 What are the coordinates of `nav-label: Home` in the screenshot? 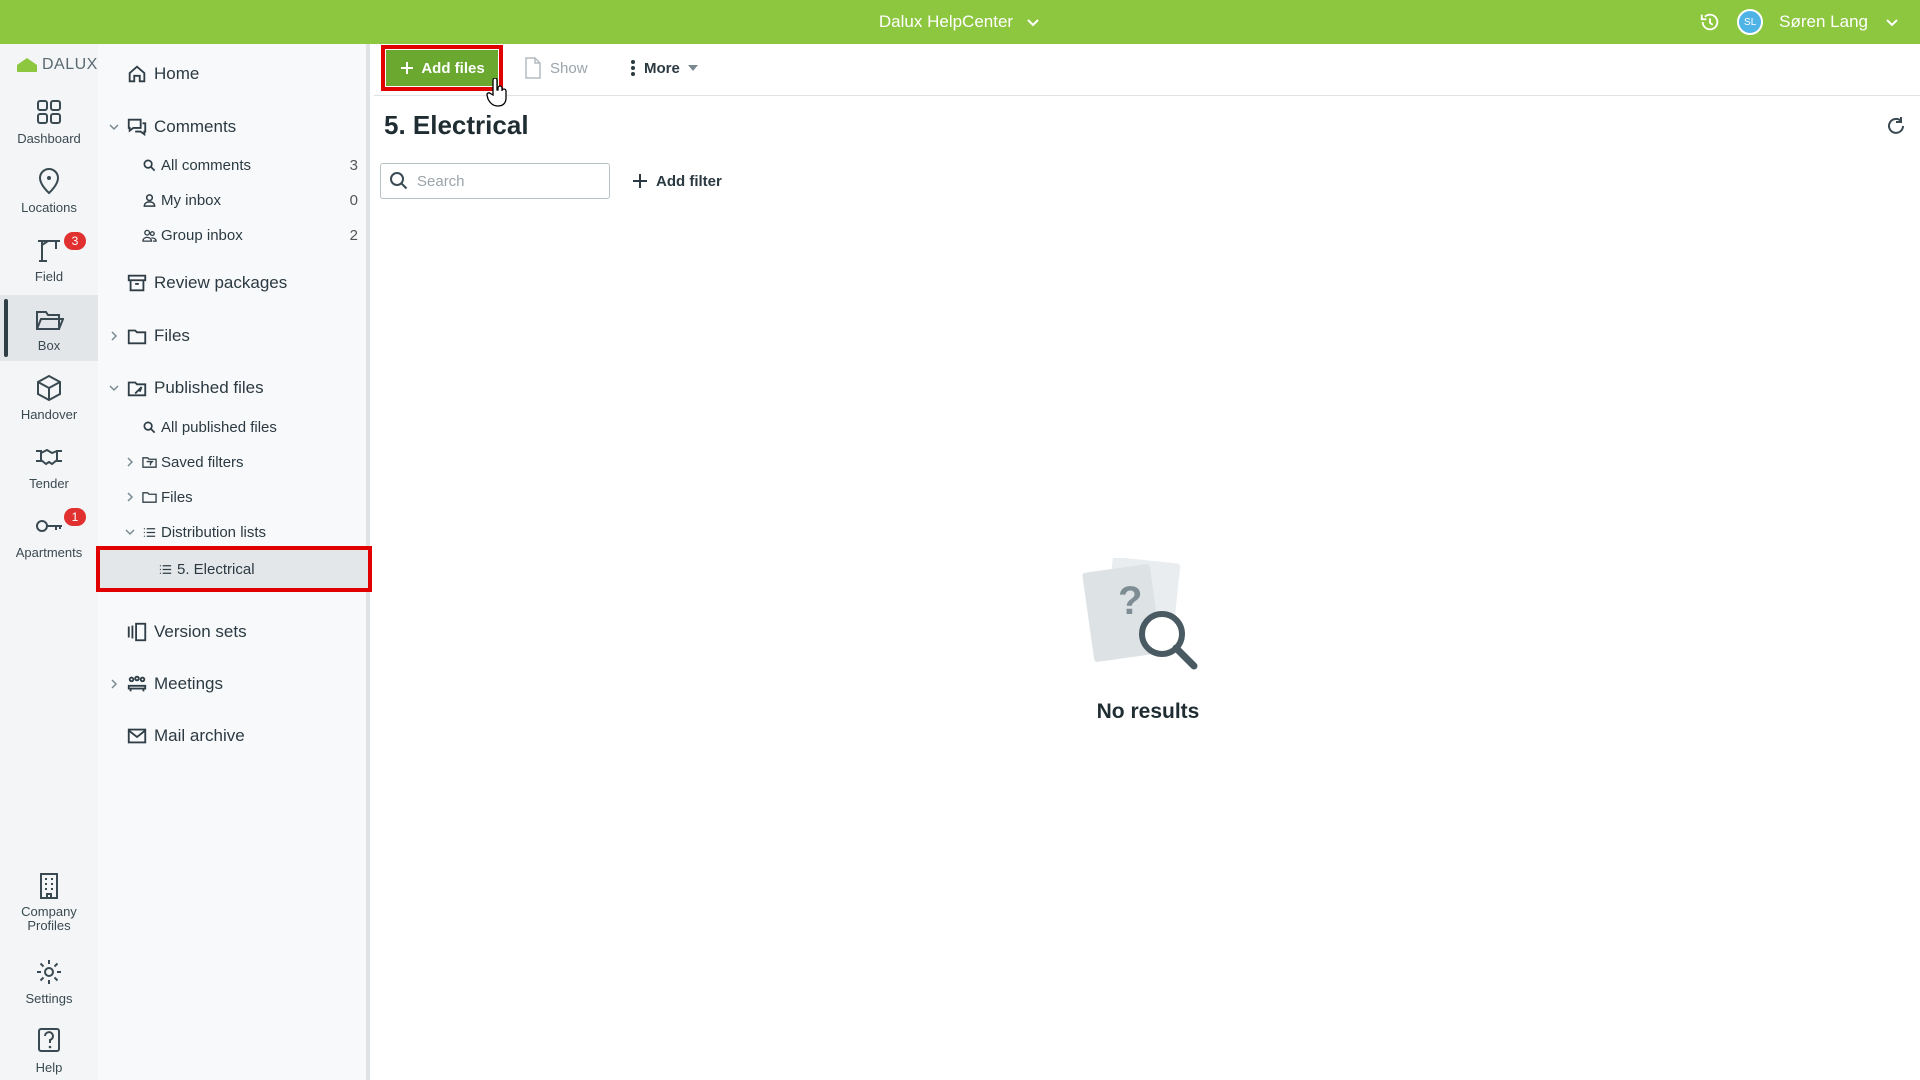 It's located at (177, 73).